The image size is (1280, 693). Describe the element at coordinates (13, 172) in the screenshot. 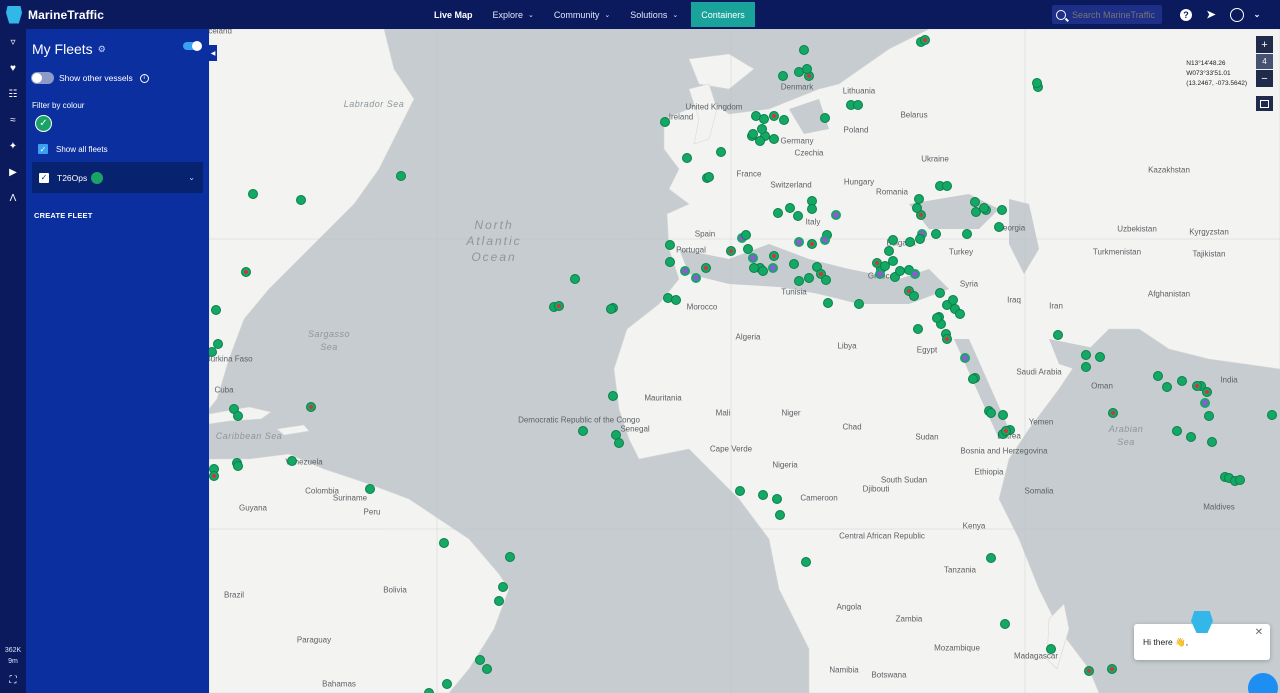

I see `play-track-icon: ▶` at that location.